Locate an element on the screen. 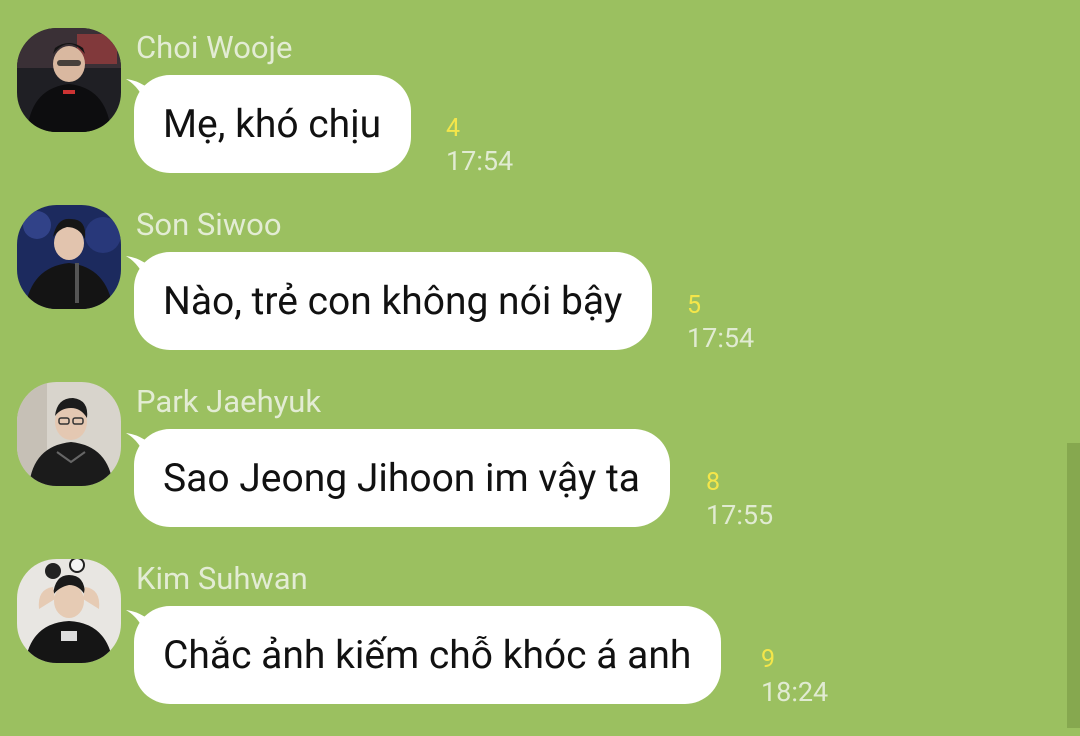  message-text: Chắc ảnh kiếm chỗ khóc á anh is located at coordinates (427, 655).